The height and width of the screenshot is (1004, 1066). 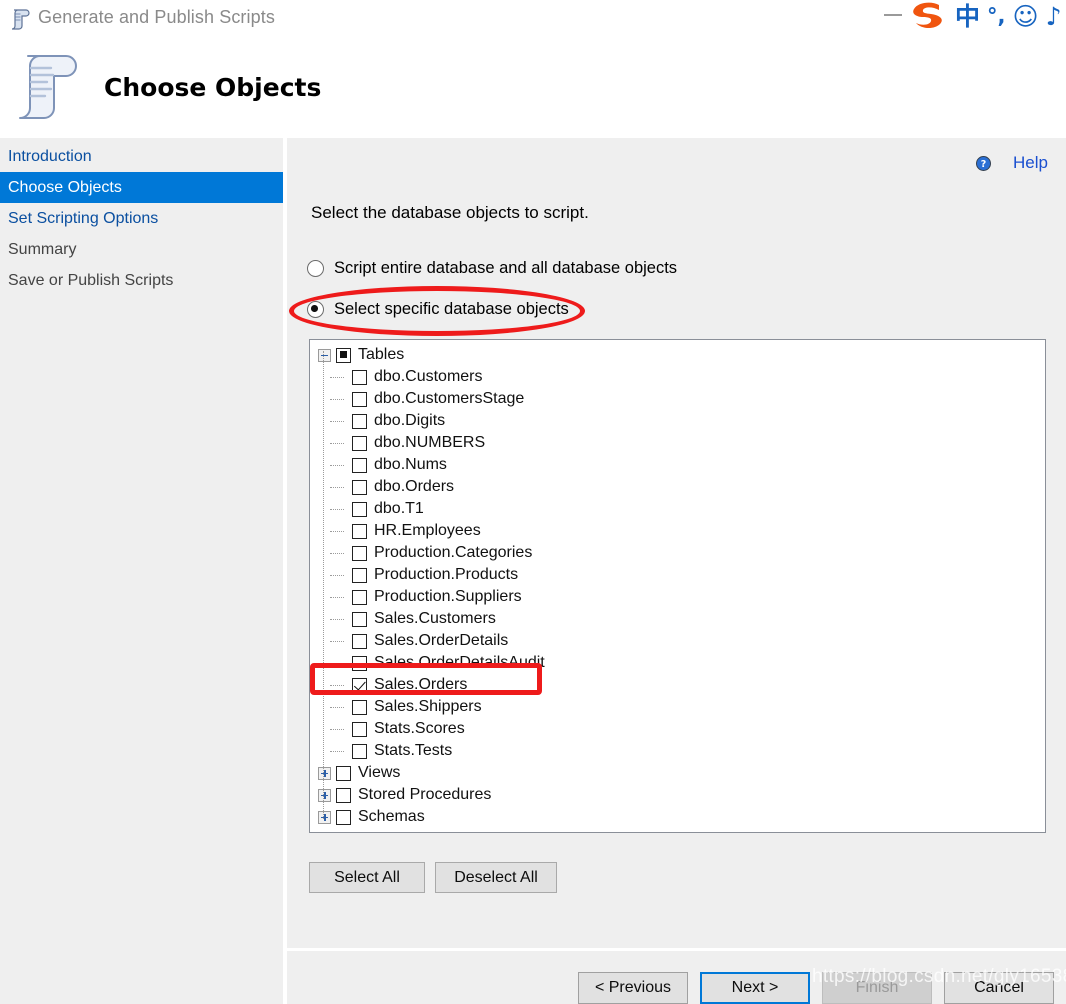 What do you see at coordinates (680, 421) in the screenshot?
I see `tree-node: dbo.Digits` at bounding box center [680, 421].